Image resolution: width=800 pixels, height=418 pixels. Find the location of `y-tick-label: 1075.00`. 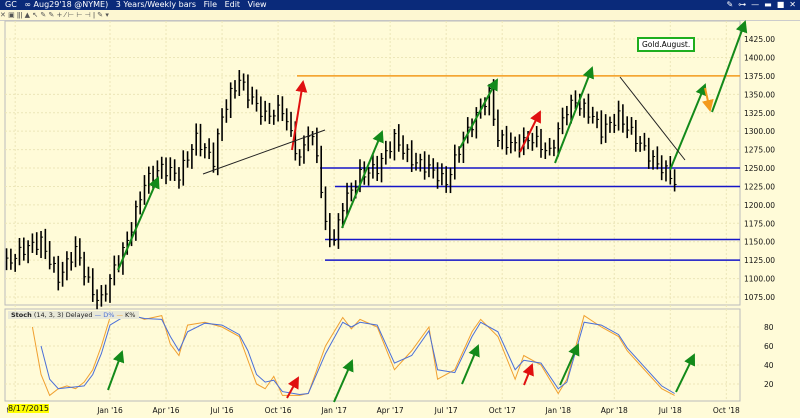

y-tick-label: 1075.00 is located at coordinates (759, 297).